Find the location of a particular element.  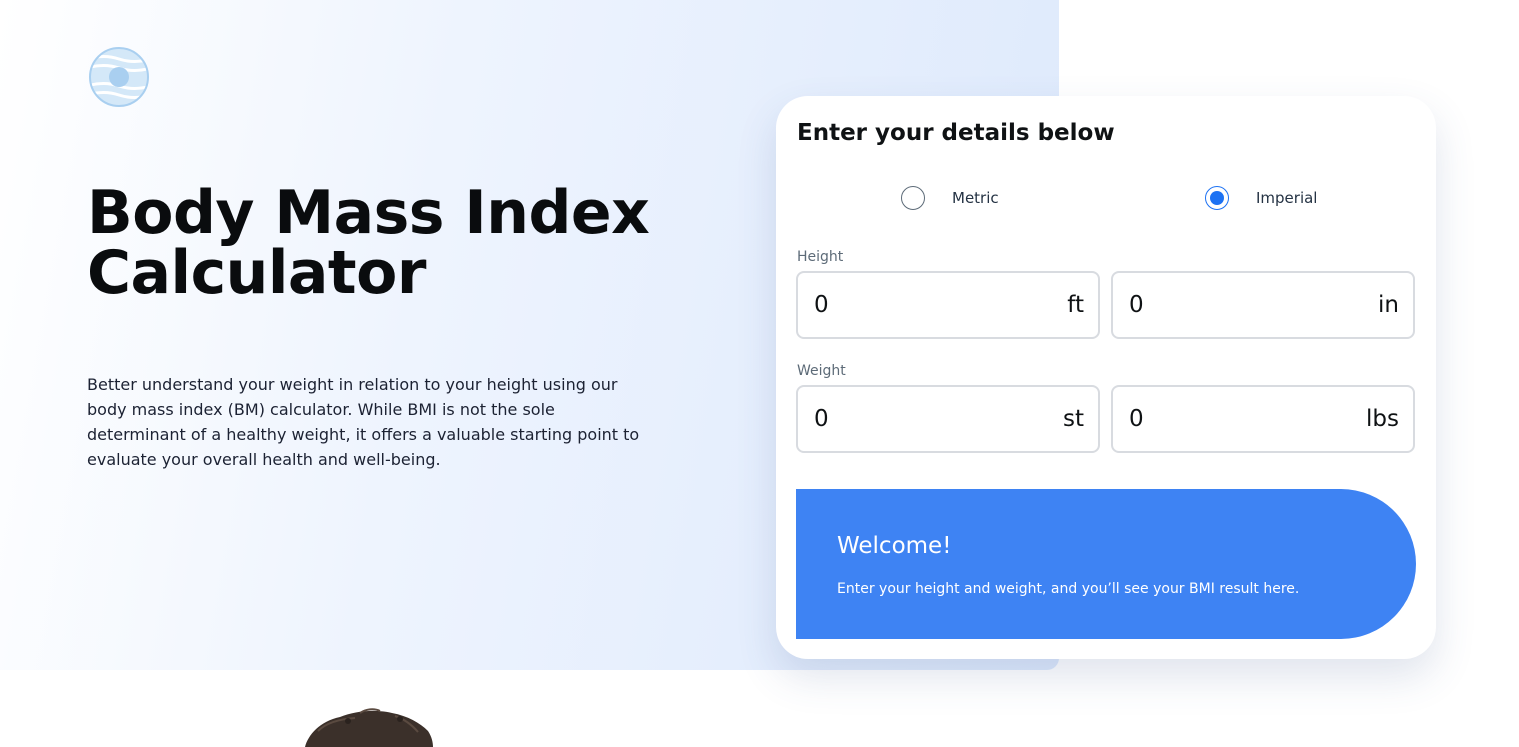

weight-label: Weight is located at coordinates (821, 371).